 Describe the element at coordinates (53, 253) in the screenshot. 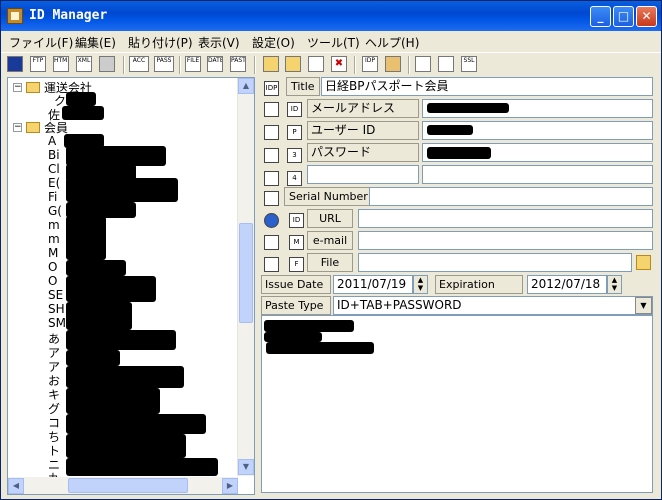

I see `tree-item: M` at that location.